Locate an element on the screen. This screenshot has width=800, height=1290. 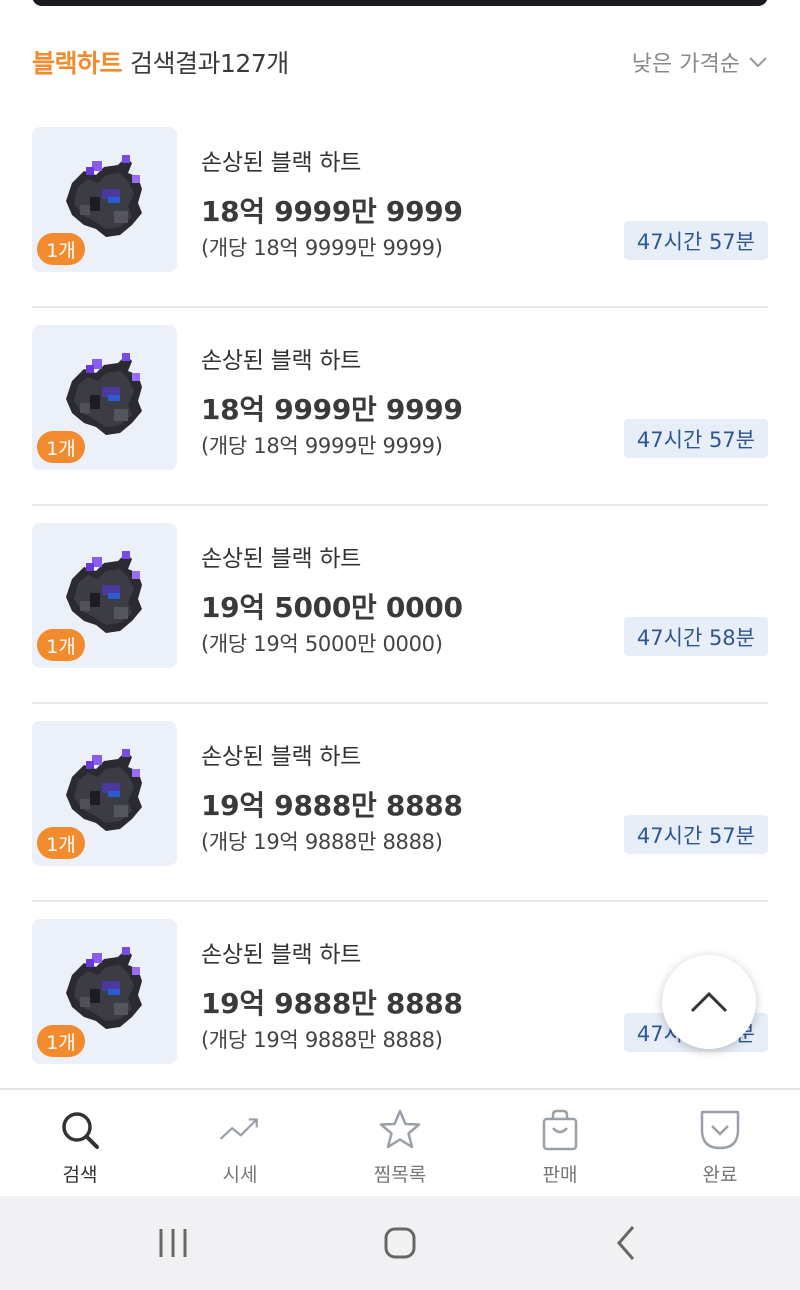
home-button is located at coordinates (400, 1243).